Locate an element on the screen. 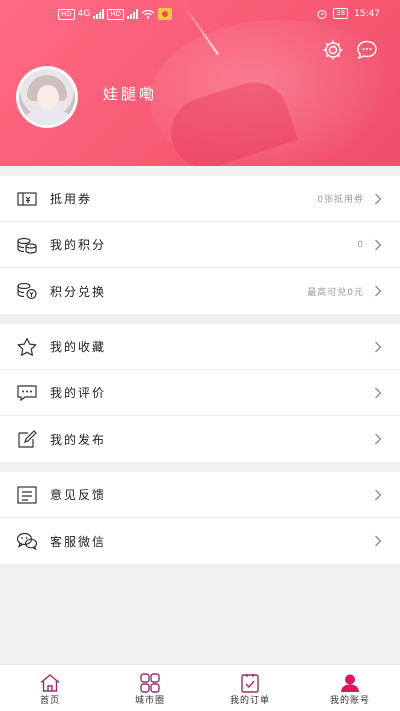 The width and height of the screenshot is (400, 711). status-left: HD 4G HD is located at coordinates (115, 14).